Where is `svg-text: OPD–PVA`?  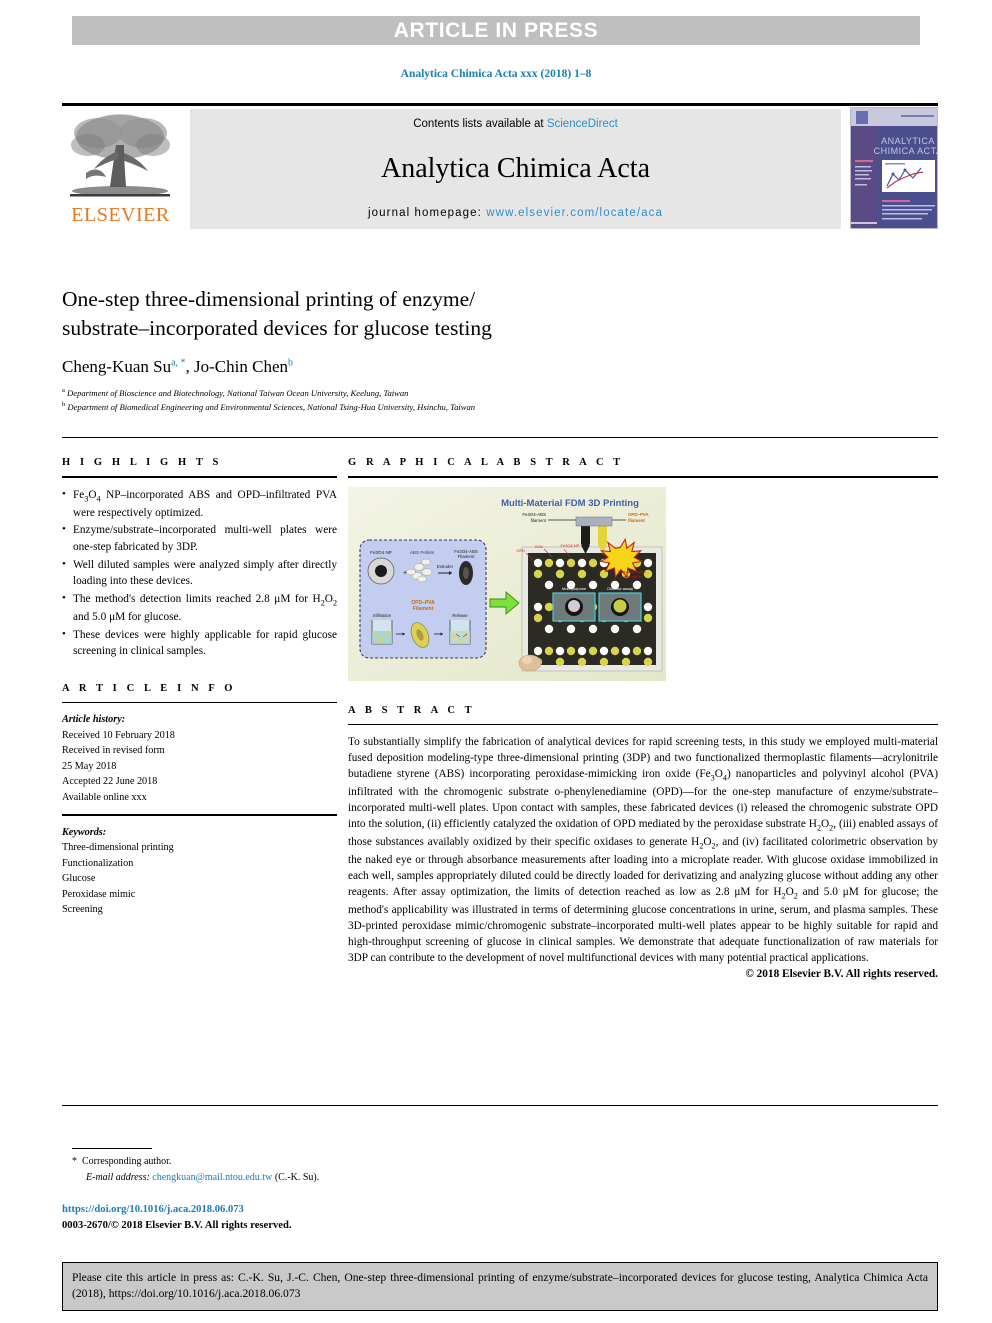 svg-text: OPD–PVA is located at coordinates (638, 514).